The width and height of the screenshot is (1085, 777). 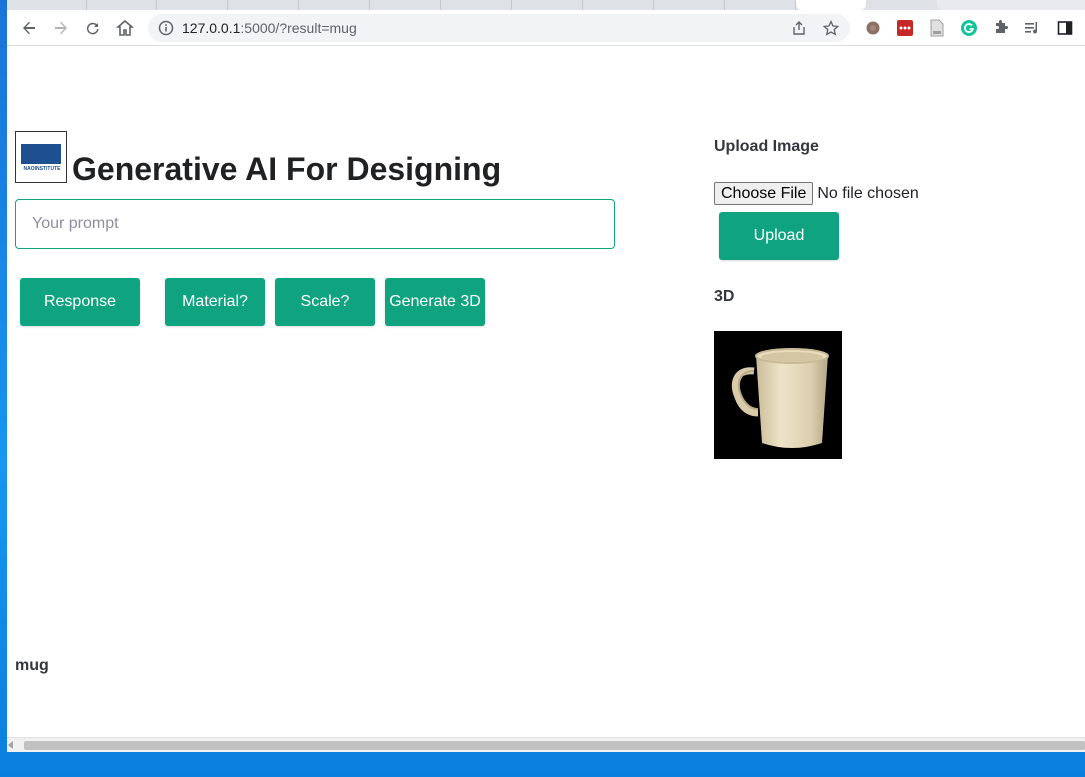 What do you see at coordinates (764, 193) in the screenshot?
I see `choose-file-button: Choose File` at bounding box center [764, 193].